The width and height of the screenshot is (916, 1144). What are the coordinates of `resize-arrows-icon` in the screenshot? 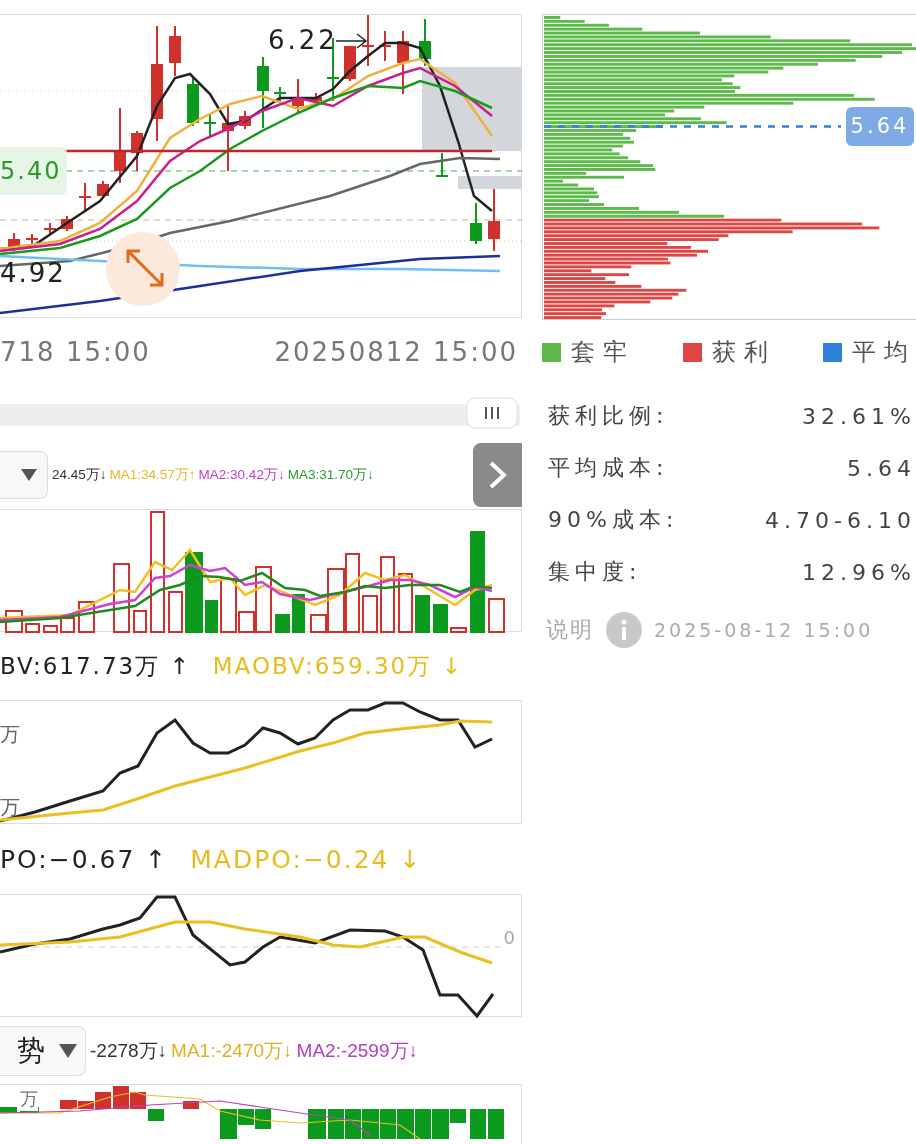 It's located at (145, 268).